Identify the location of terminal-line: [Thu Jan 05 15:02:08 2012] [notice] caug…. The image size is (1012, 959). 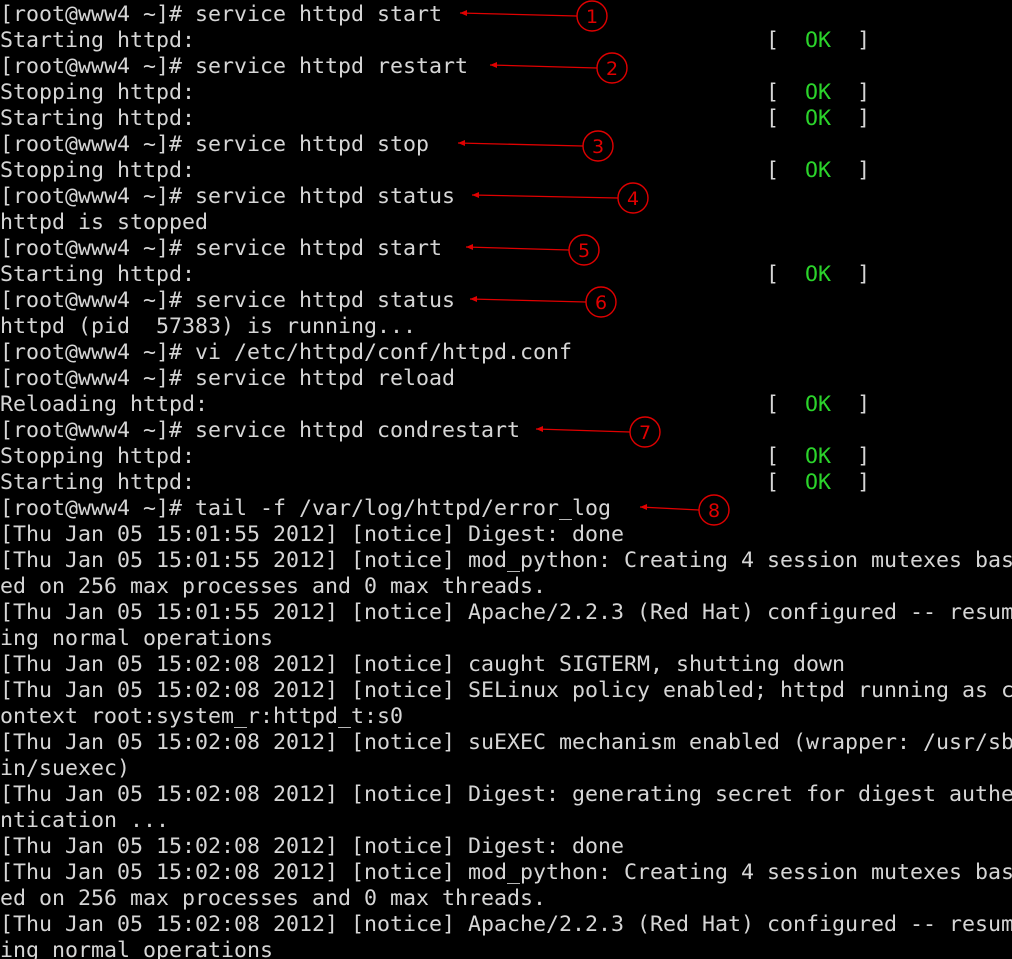
(423, 664).